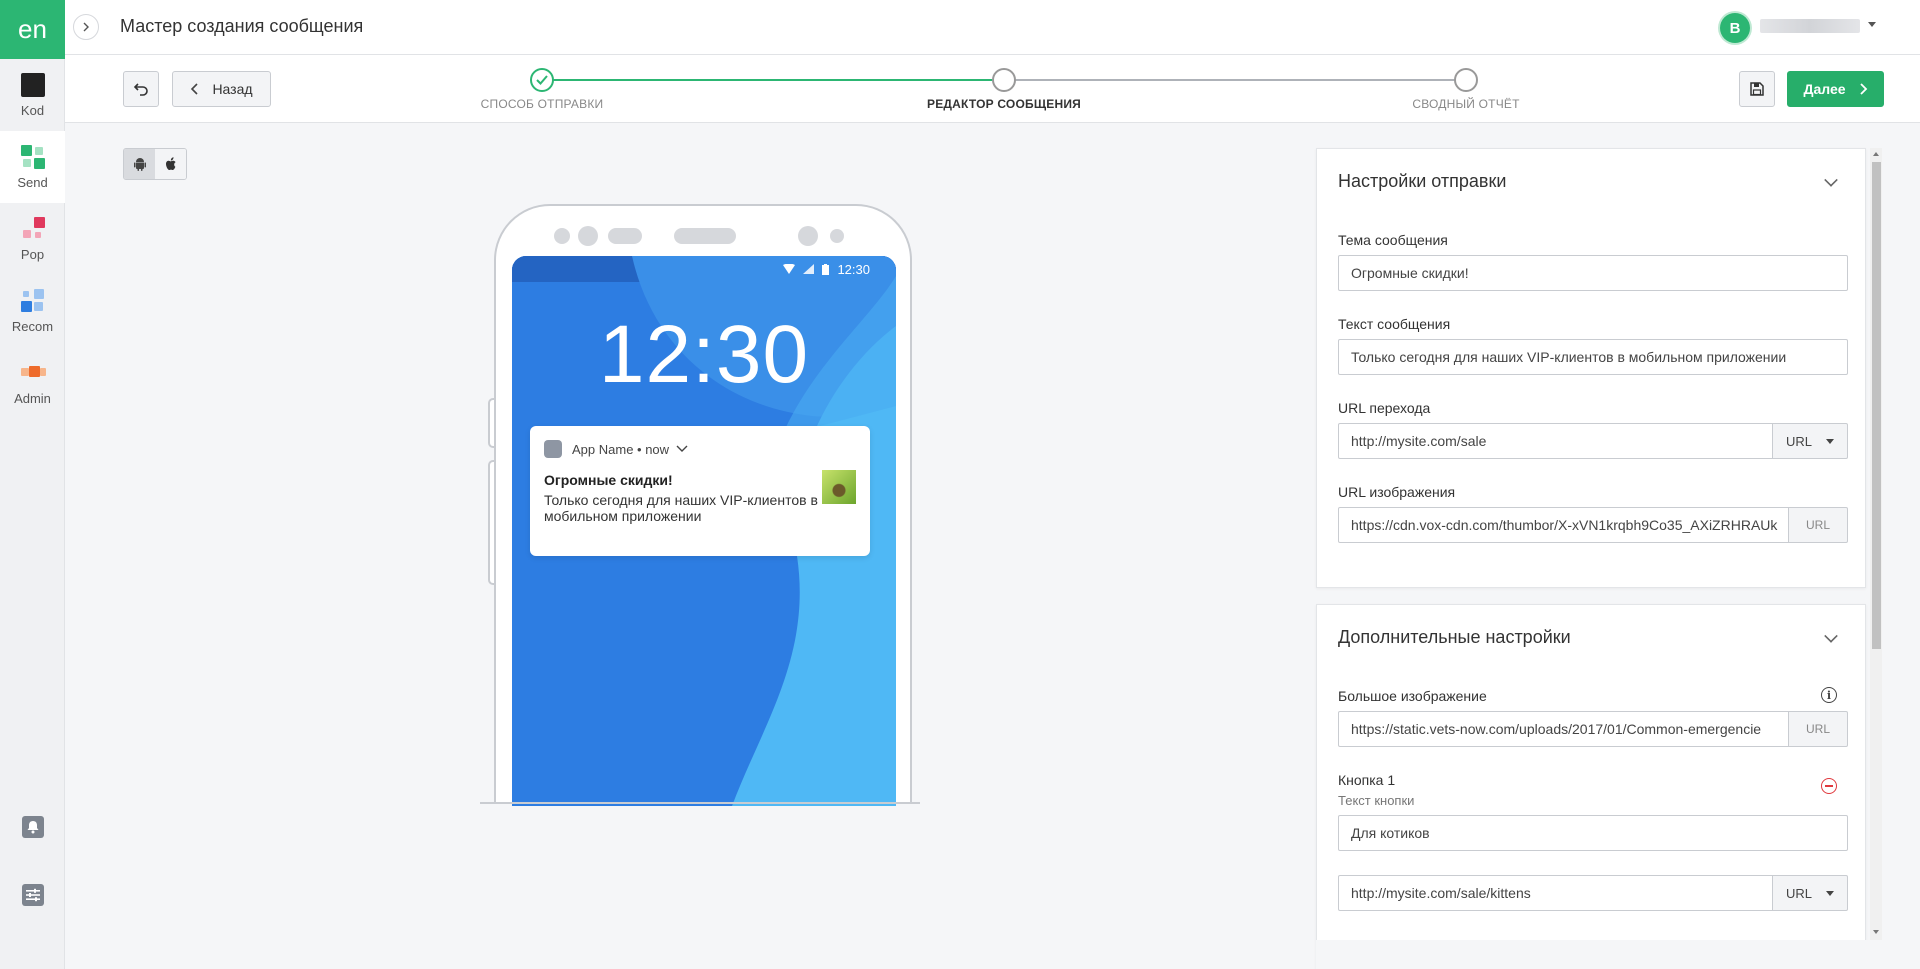  I want to click on sidebar-item-pop: Pop, so click(32, 239).